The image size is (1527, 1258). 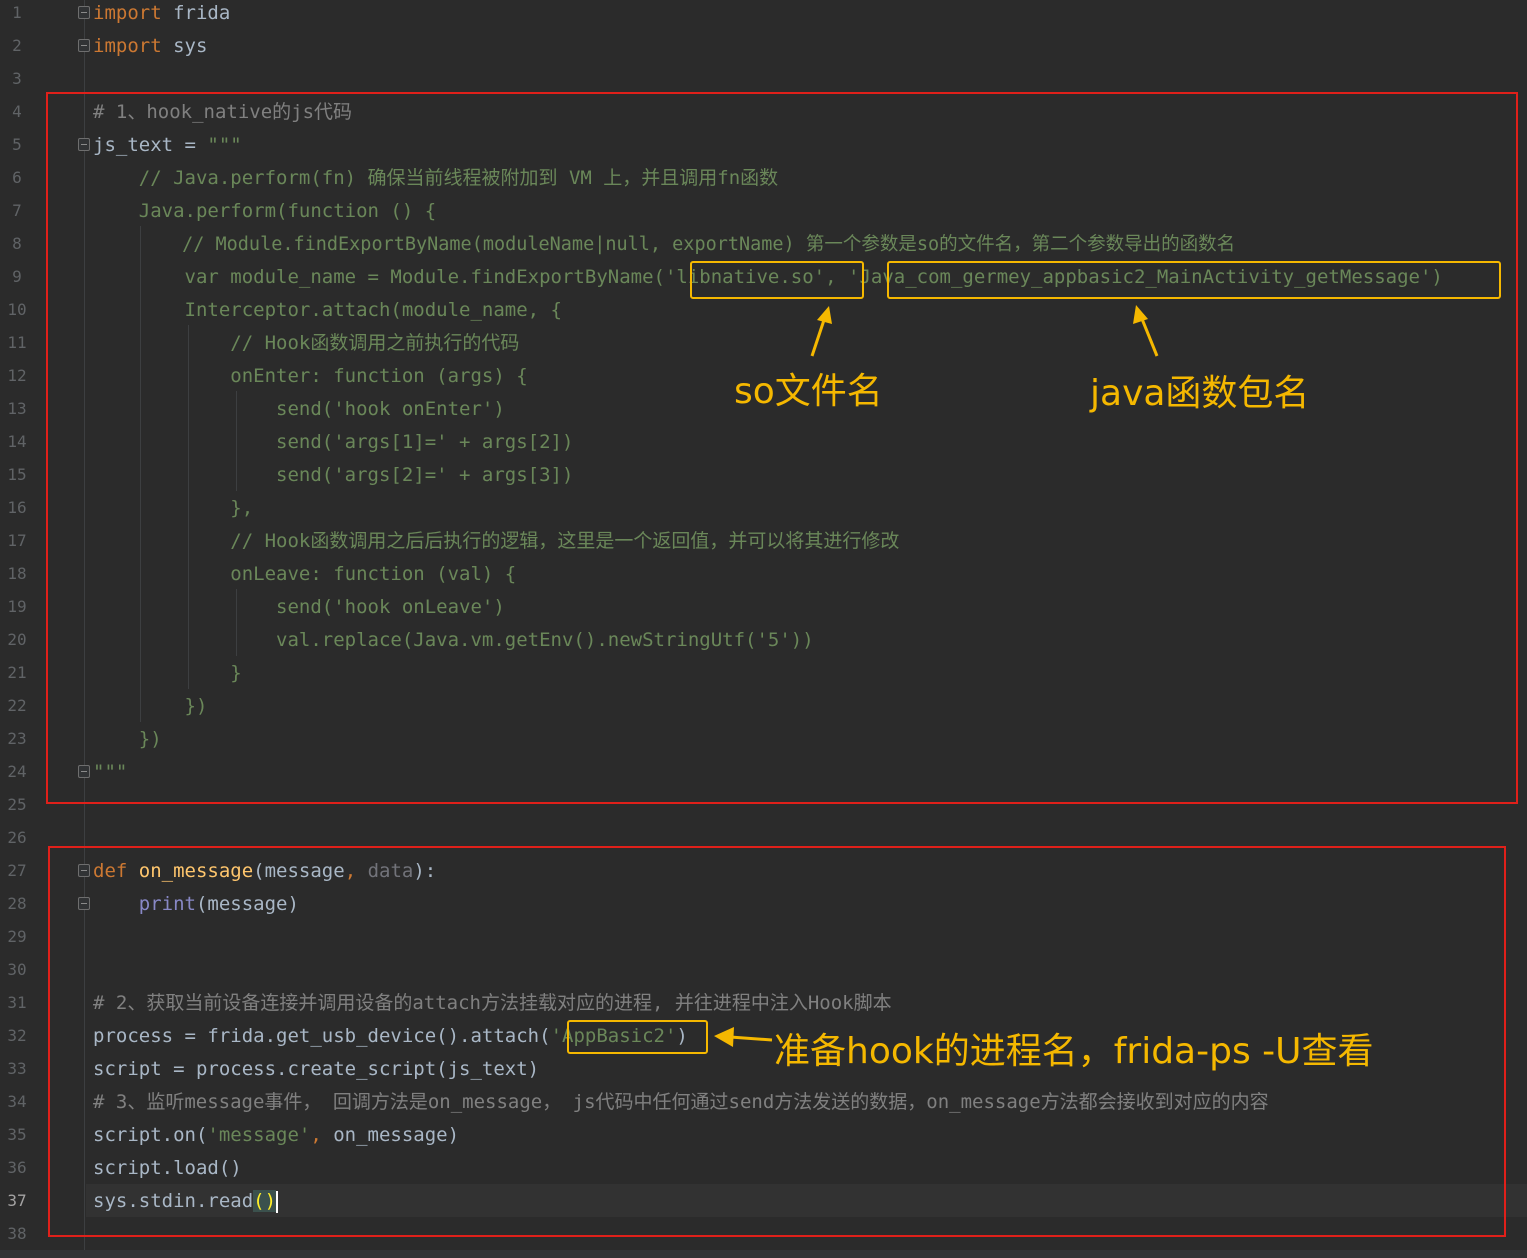 I want to click on java-arrow-head, so click(x=1140, y=314).